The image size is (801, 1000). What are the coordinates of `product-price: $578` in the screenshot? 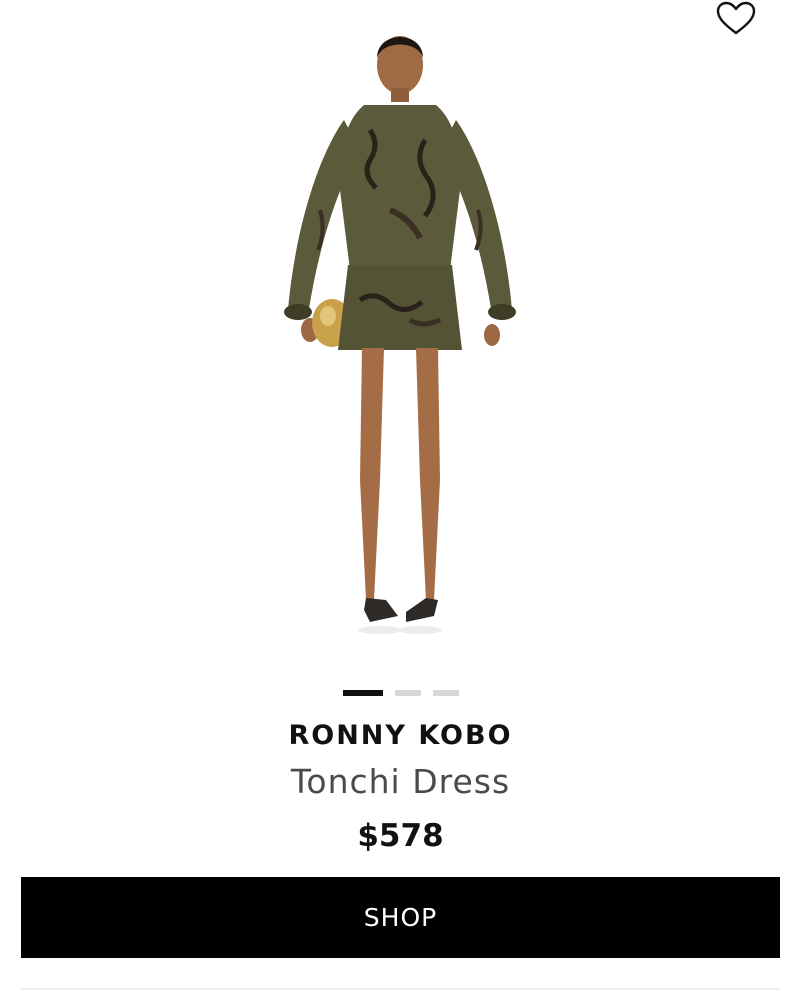 It's located at (400, 836).